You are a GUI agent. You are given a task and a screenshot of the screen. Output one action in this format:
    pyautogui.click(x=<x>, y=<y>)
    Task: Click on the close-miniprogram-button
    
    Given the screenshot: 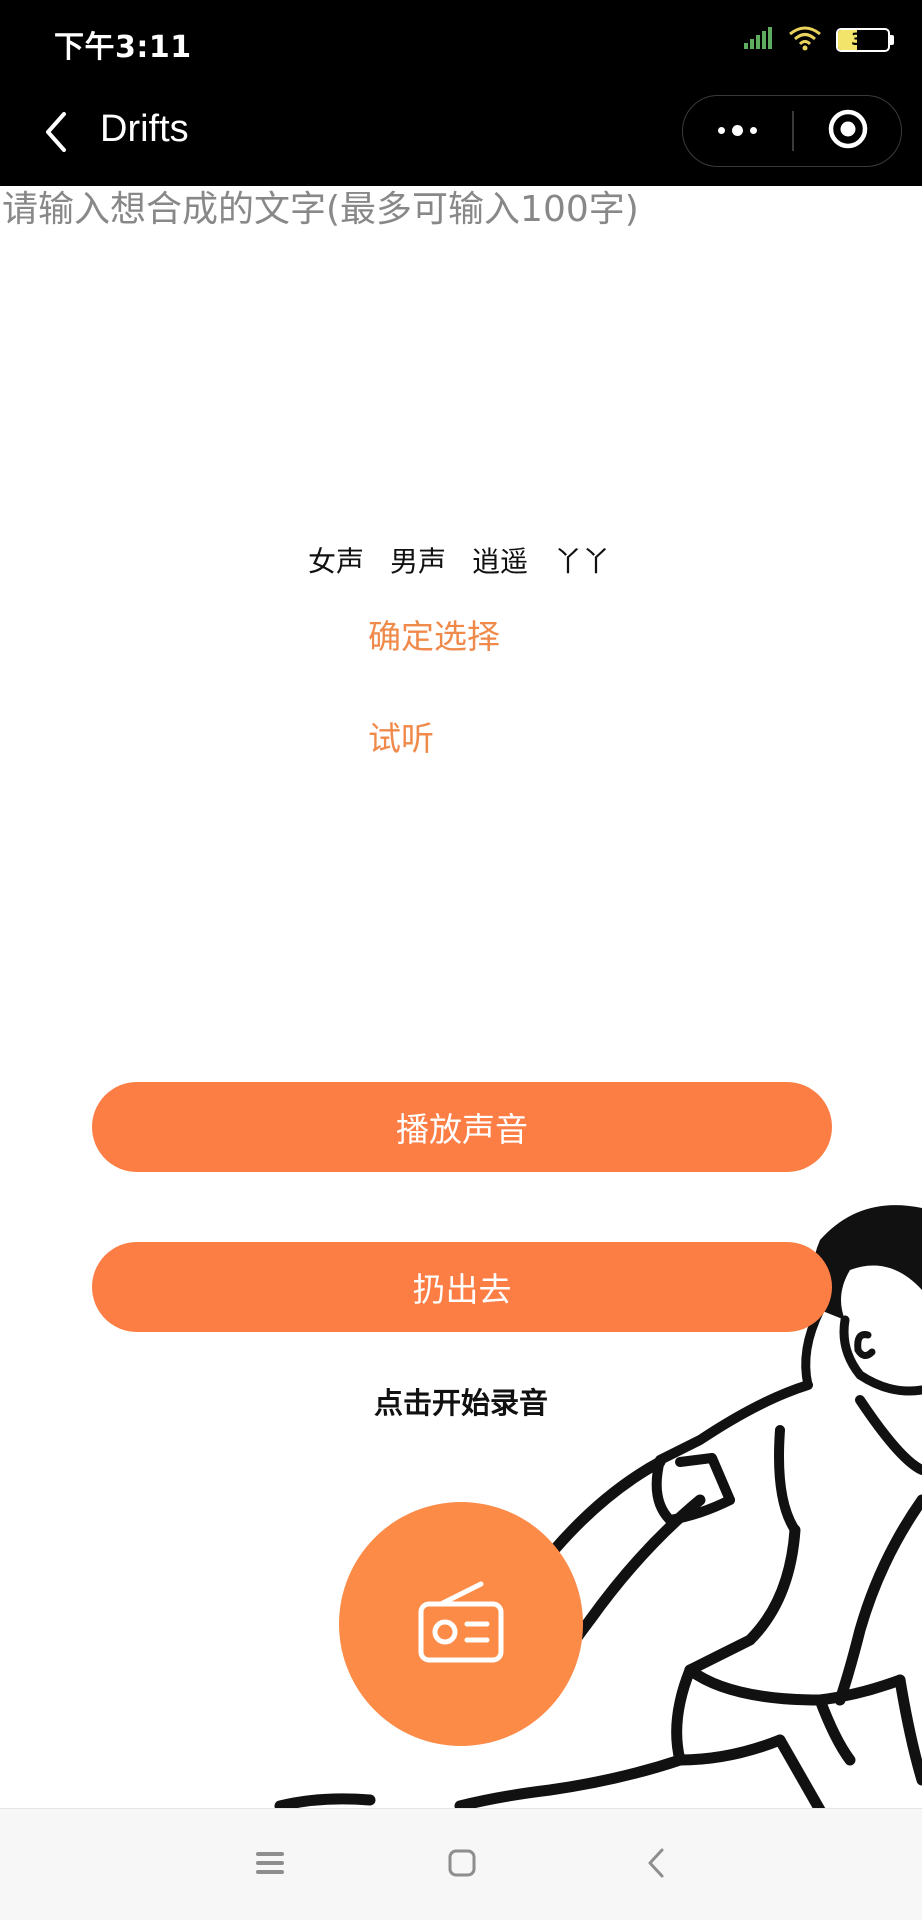 What is the action you would take?
    pyautogui.click(x=847, y=130)
    